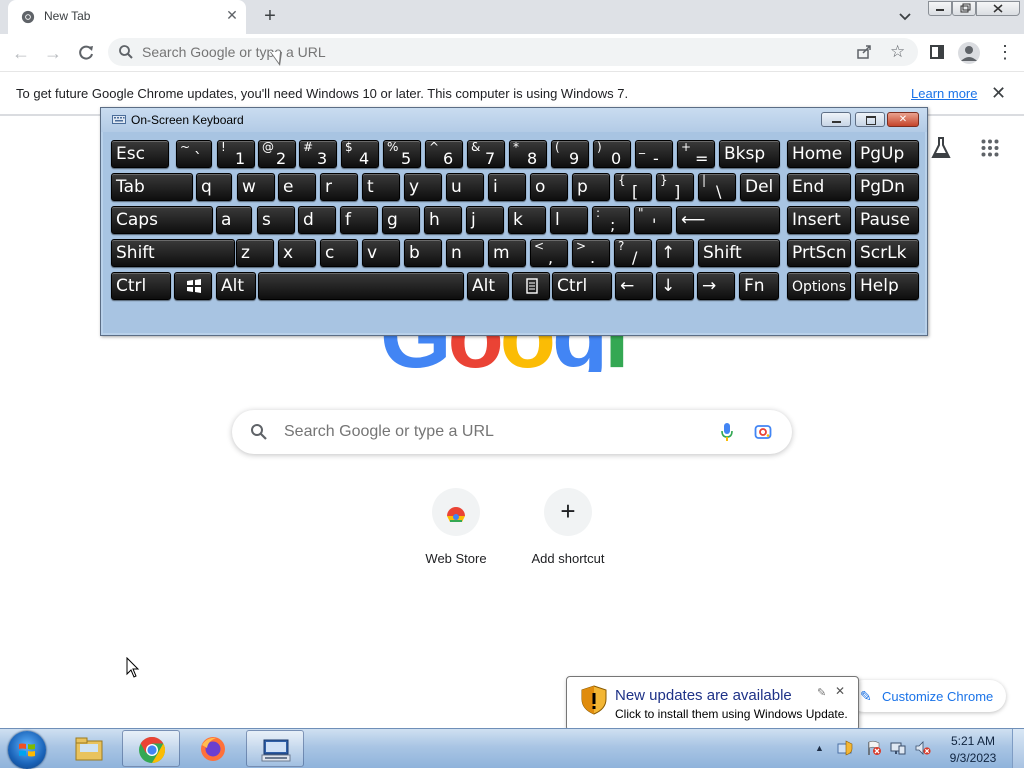  I want to click on key-r: r, so click(339, 187).